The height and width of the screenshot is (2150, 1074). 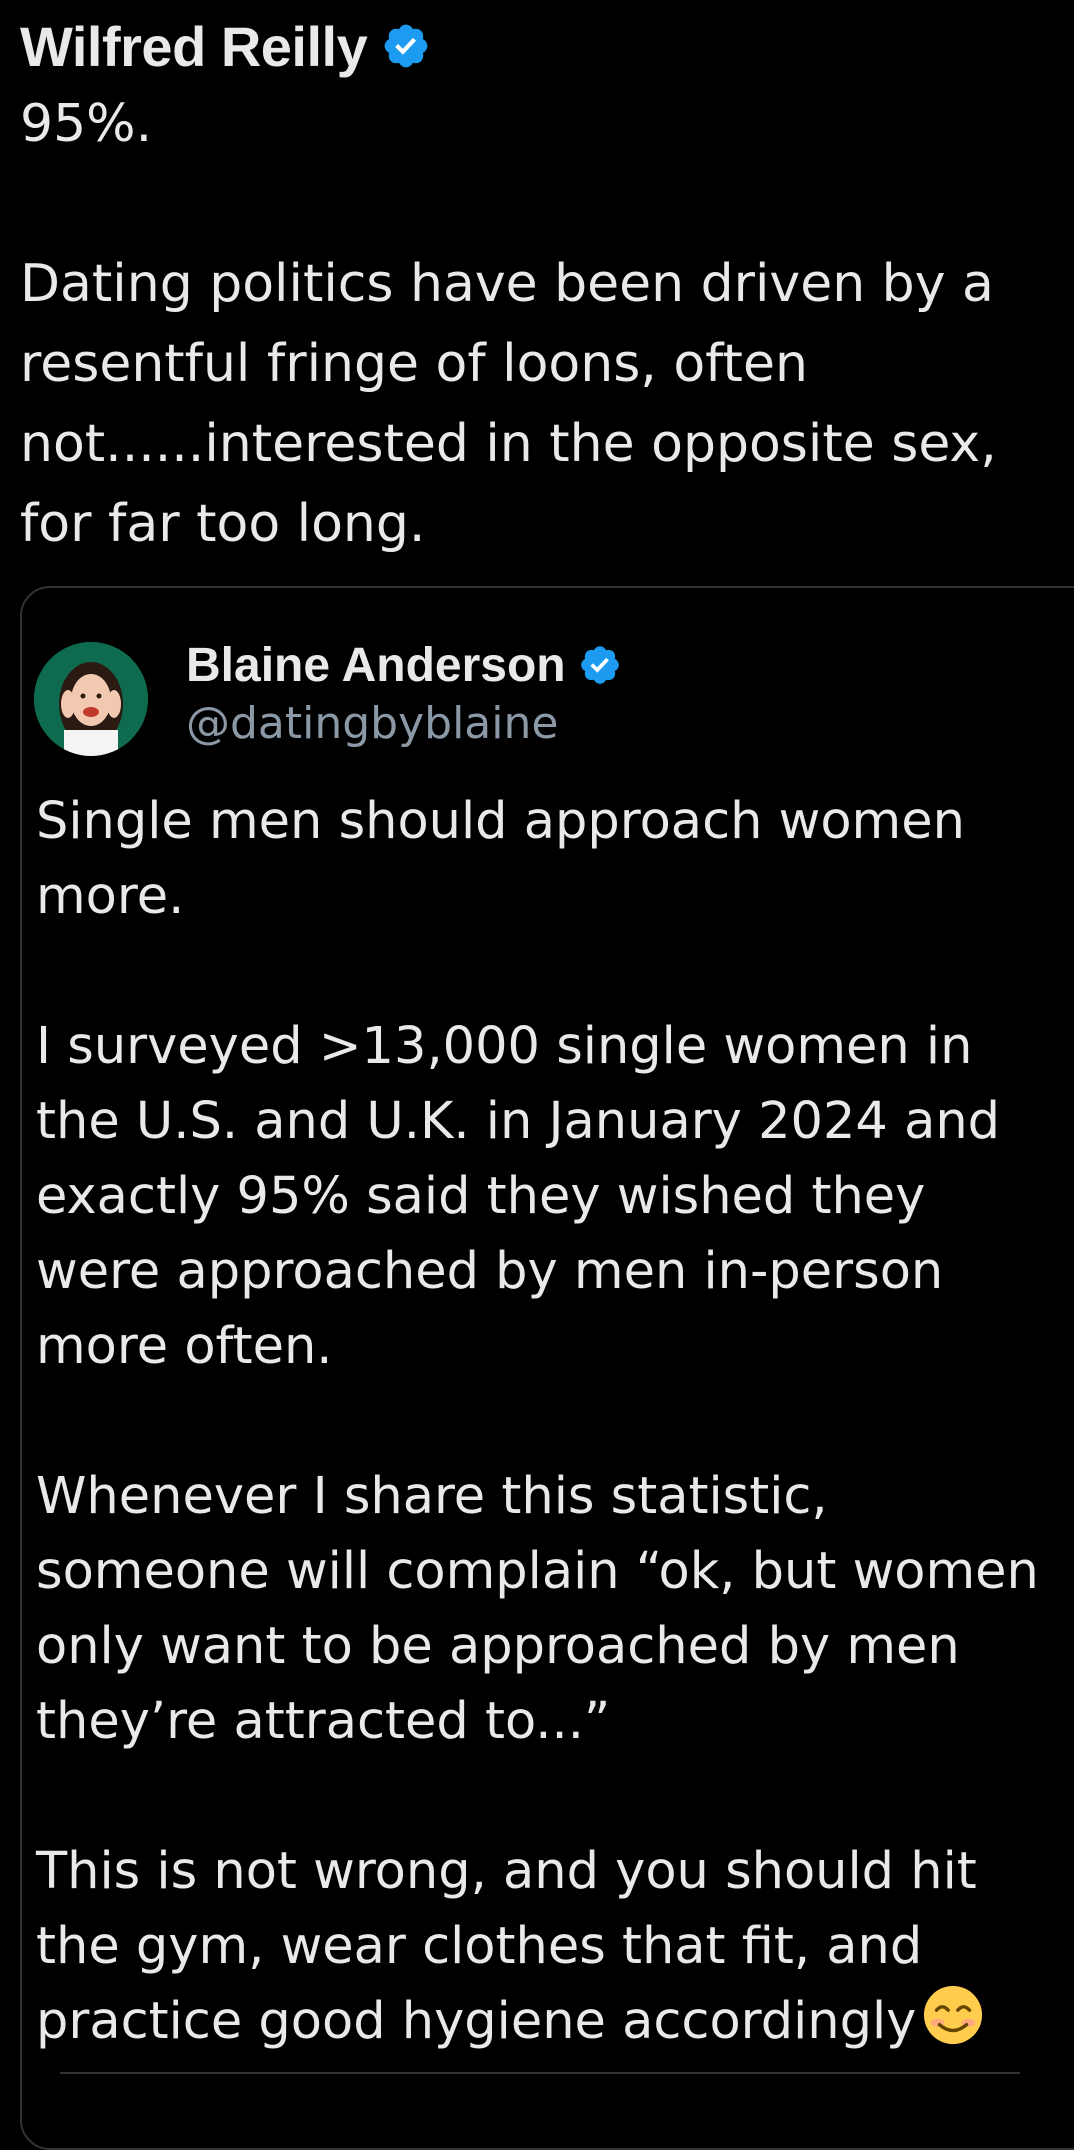 I want to click on profile-photo, so click(x=91, y=699).